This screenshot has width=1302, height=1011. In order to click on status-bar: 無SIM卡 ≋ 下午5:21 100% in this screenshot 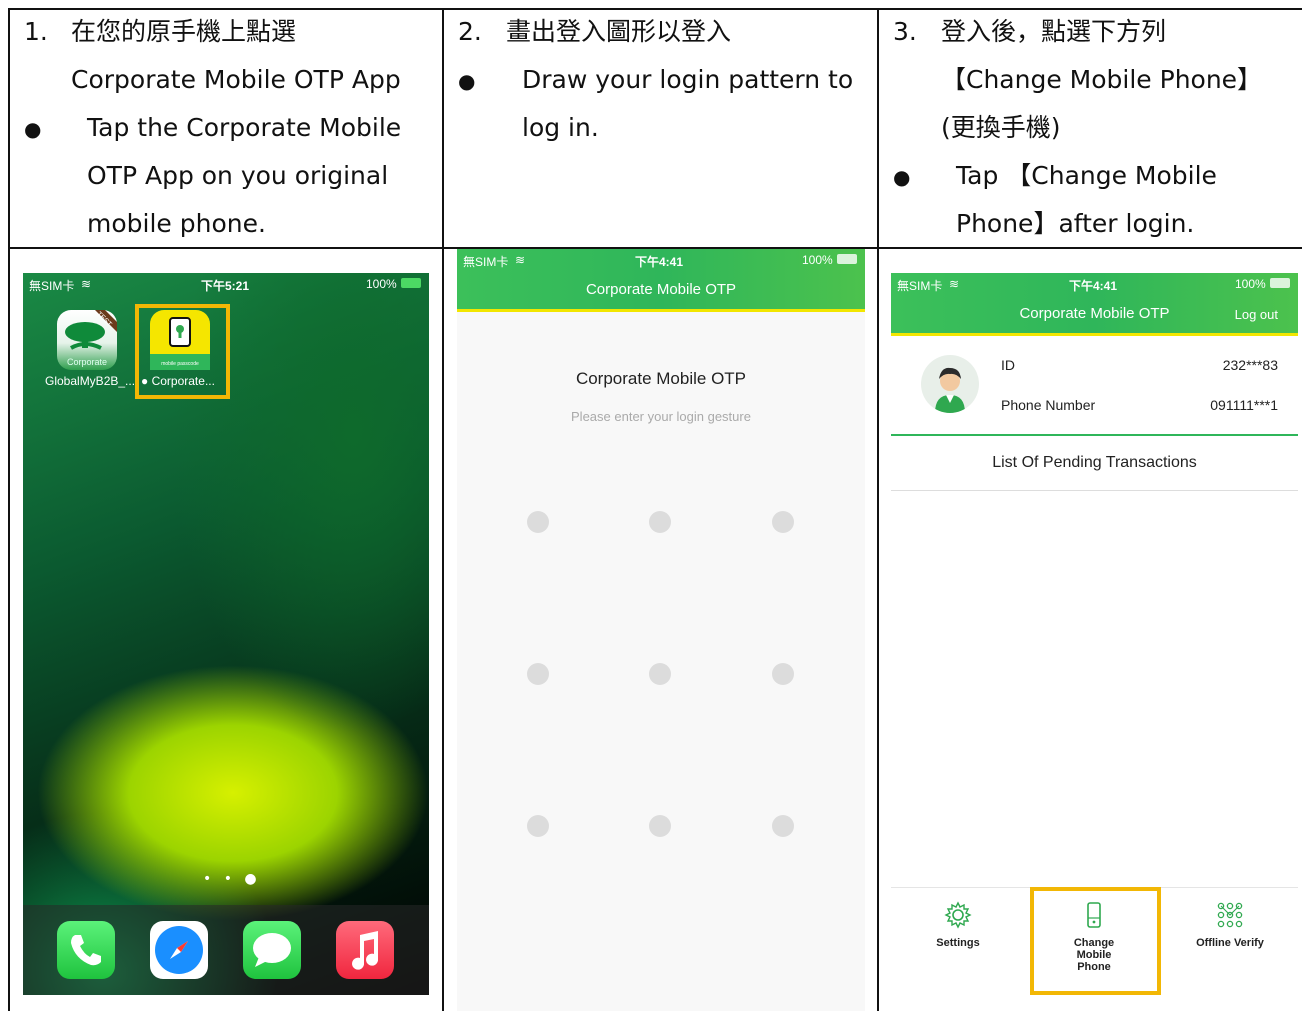, I will do `click(226, 284)`.